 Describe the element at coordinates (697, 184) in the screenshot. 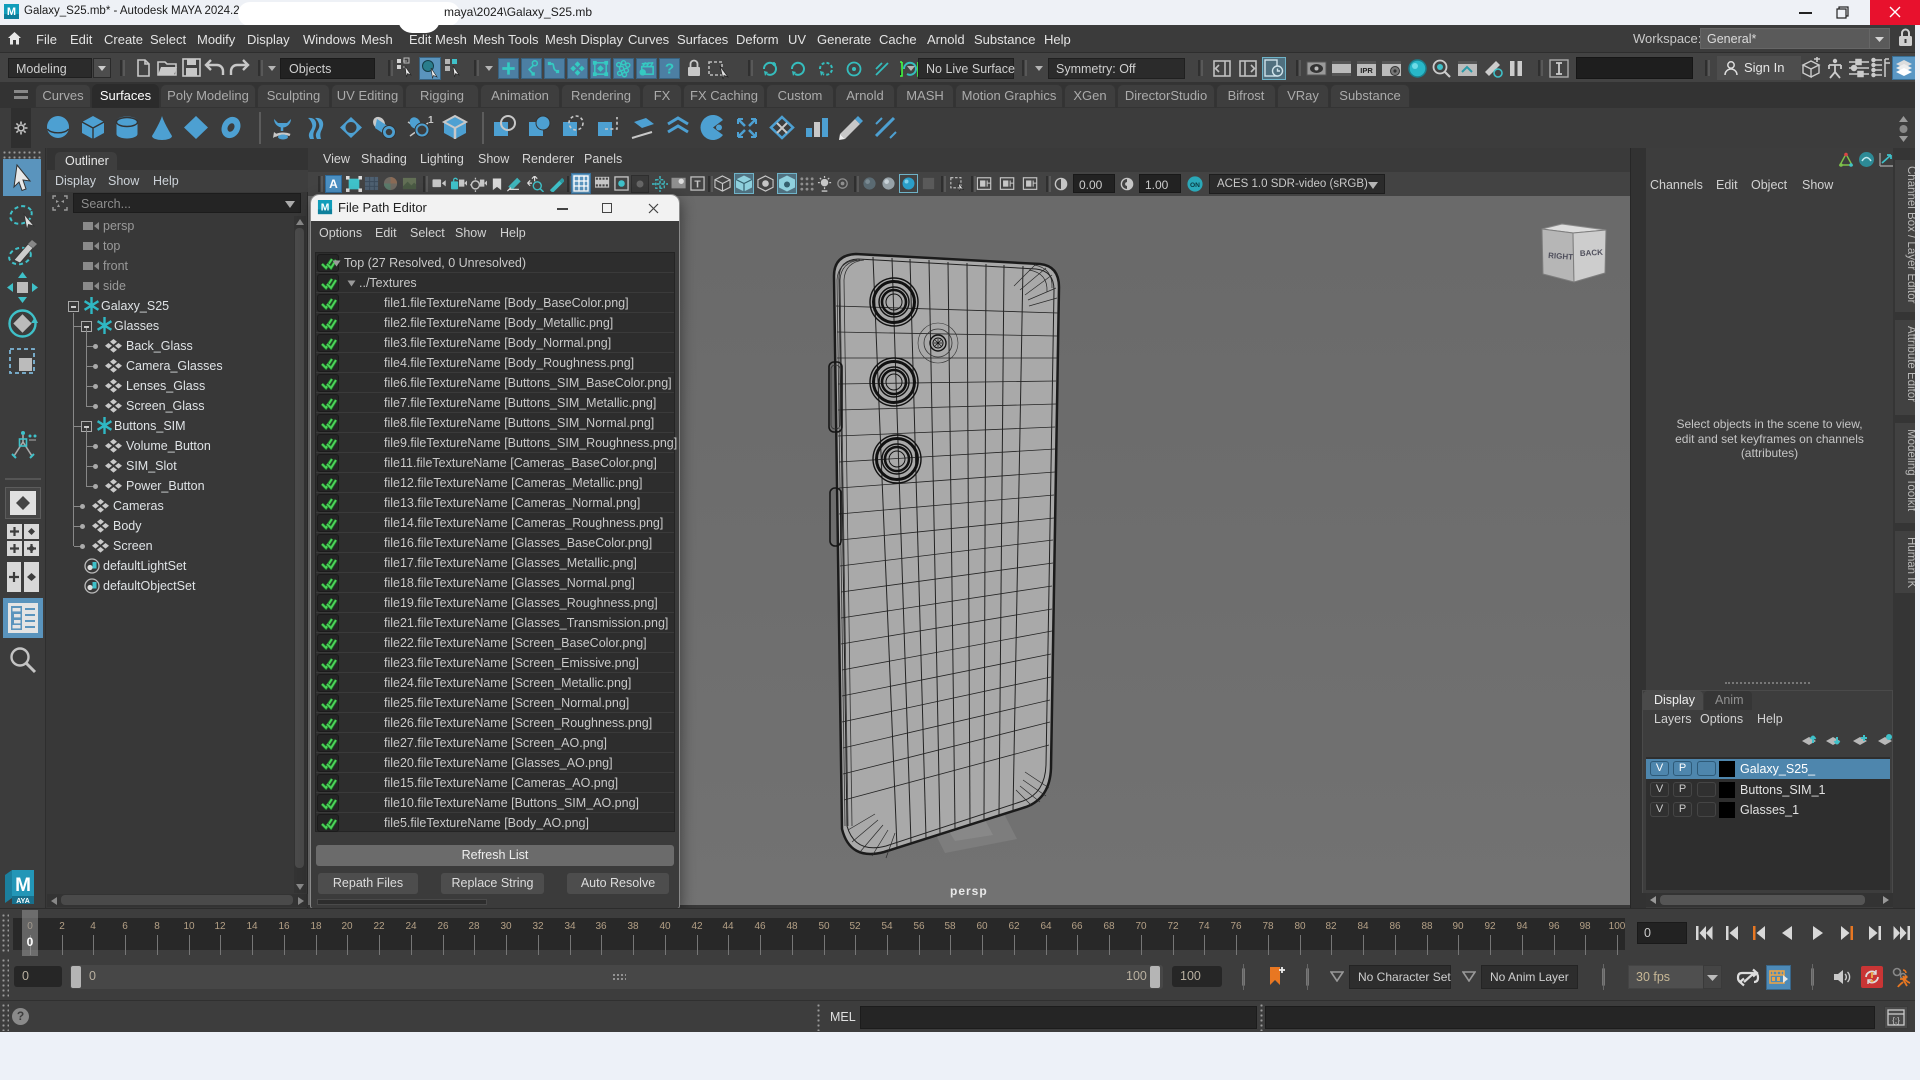

I see `svg-text: T` at that location.